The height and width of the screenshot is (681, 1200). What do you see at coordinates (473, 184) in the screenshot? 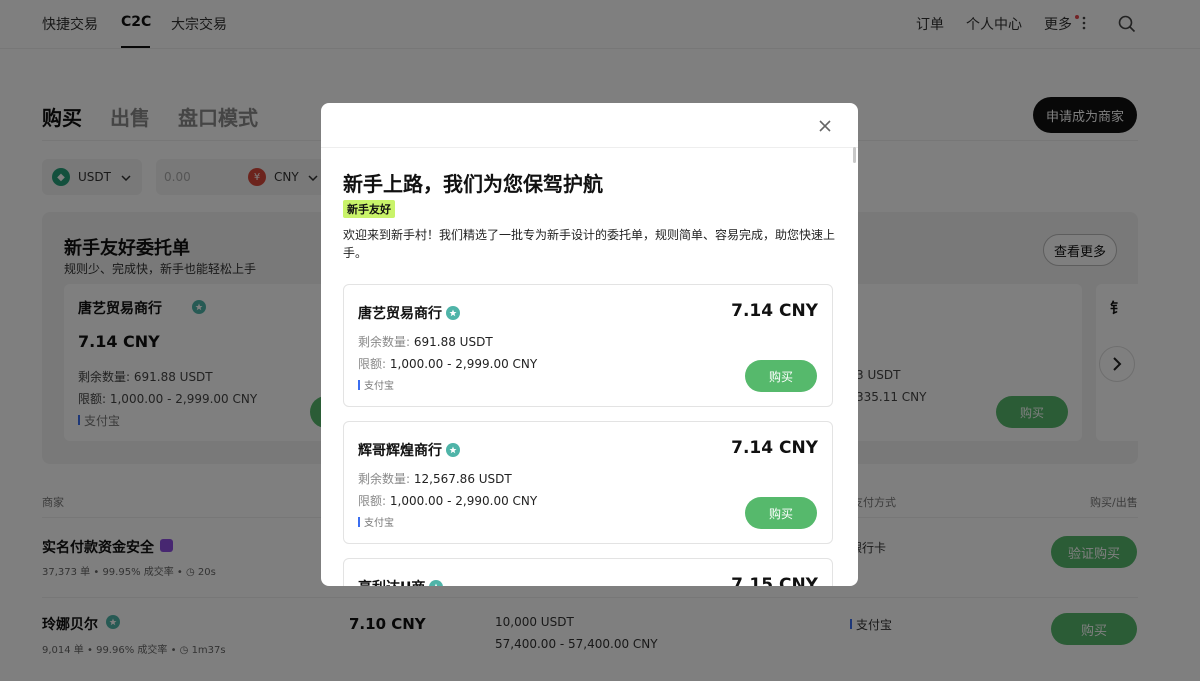
I see `modal-title: 新手上路，我们为您保驾护航` at bounding box center [473, 184].